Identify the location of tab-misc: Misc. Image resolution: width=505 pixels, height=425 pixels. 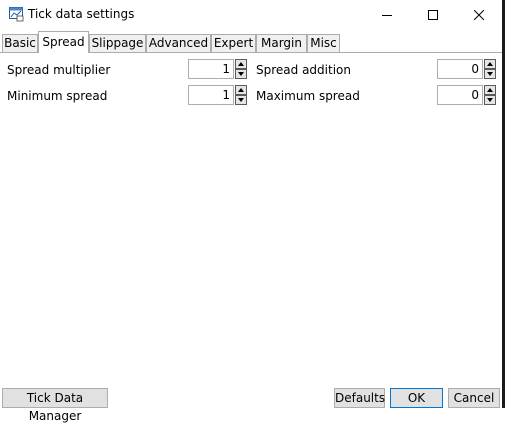
(323, 43).